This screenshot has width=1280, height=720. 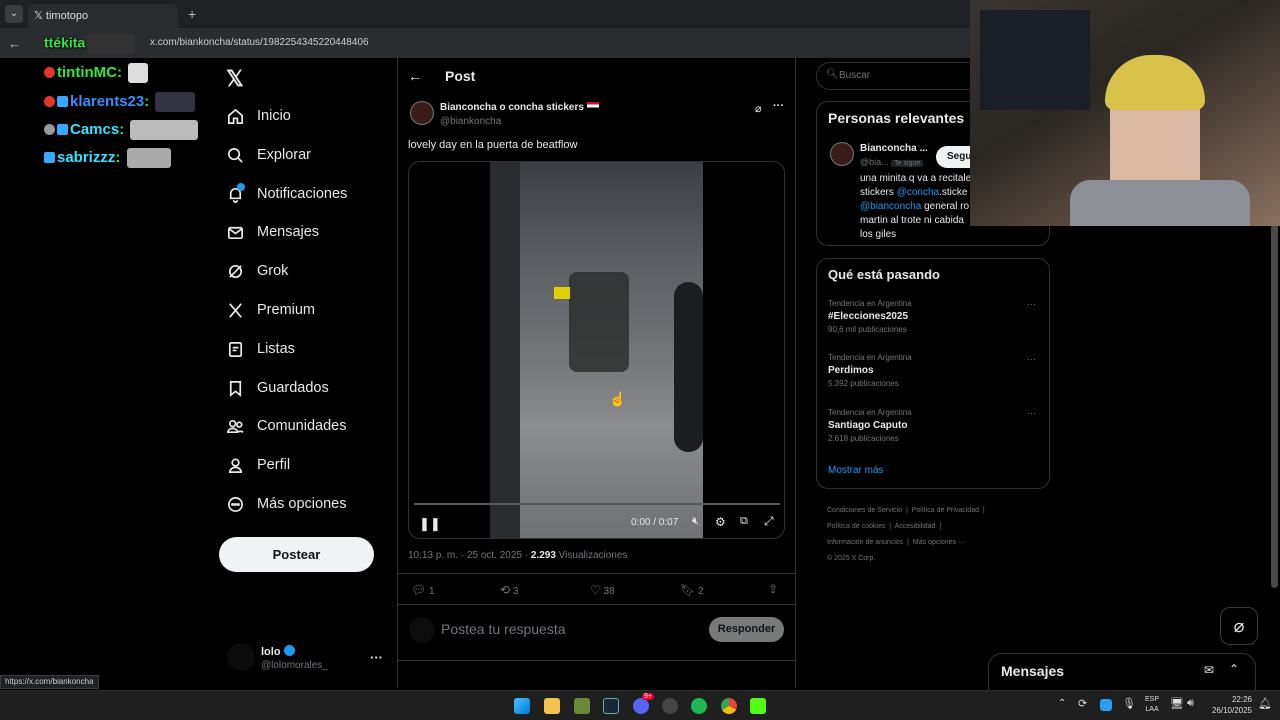 I want to click on nav-comunidades: Comunidades, so click(x=286, y=426).